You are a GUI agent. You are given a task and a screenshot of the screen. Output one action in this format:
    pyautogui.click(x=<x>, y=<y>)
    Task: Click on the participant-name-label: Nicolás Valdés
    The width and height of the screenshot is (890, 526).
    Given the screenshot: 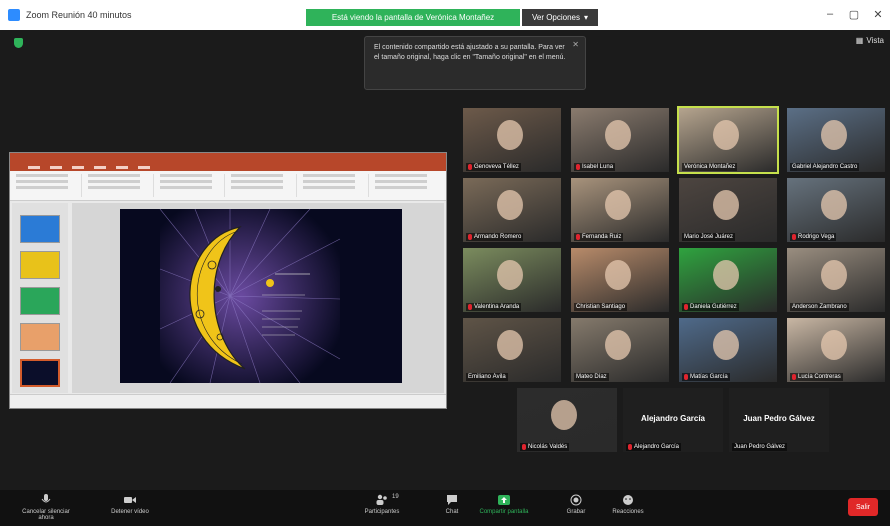 What is the action you would take?
    pyautogui.click(x=545, y=447)
    